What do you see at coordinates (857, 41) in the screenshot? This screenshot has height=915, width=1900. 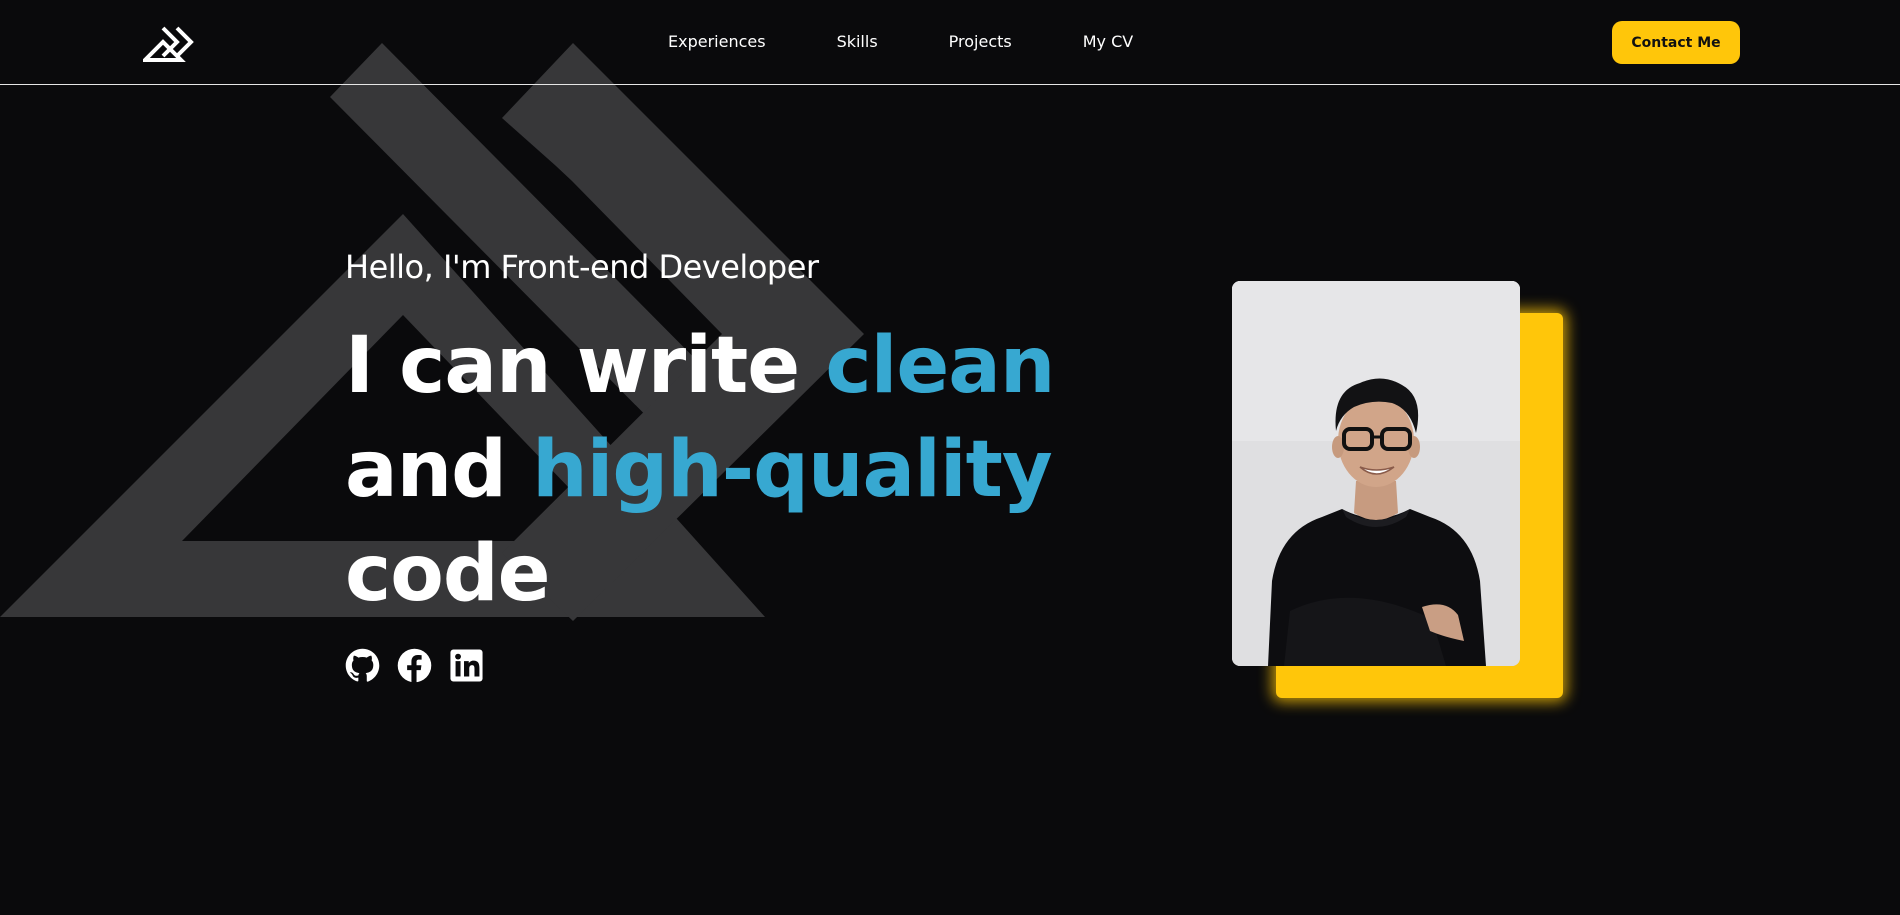 I see `nav-link-skills: Skills` at bounding box center [857, 41].